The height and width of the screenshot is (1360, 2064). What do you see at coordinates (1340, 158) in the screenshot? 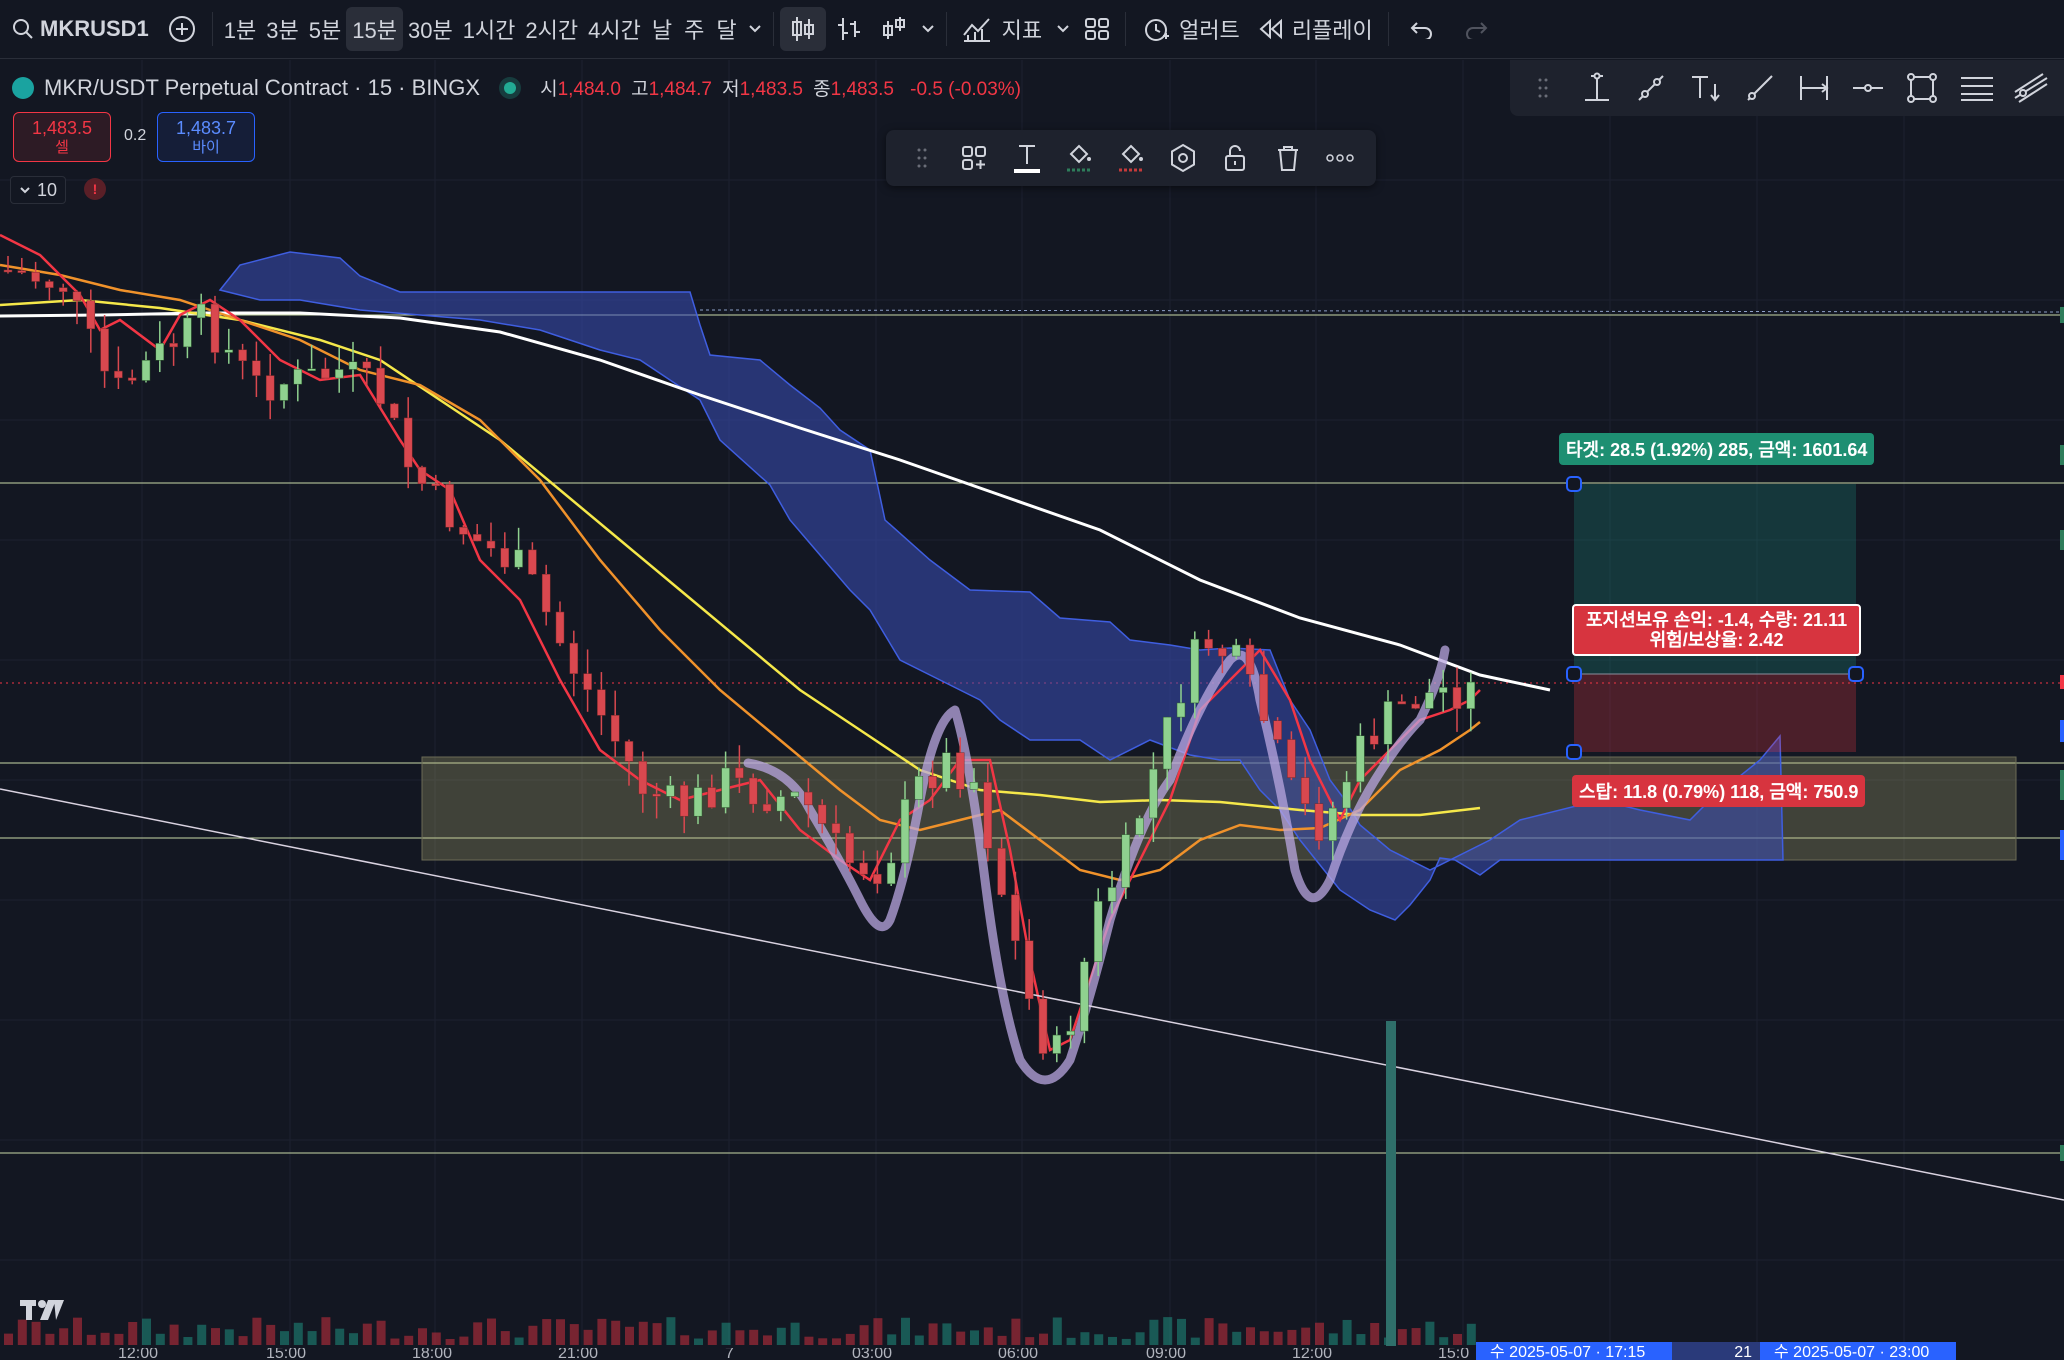
I see `more-button` at bounding box center [1340, 158].